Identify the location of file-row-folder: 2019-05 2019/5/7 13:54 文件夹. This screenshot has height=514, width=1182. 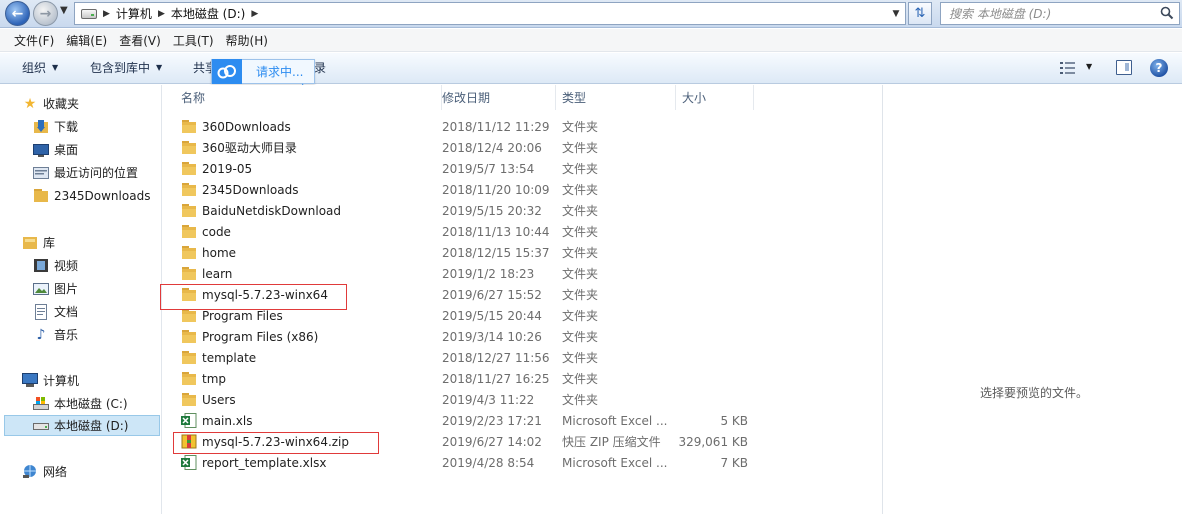
(522, 168).